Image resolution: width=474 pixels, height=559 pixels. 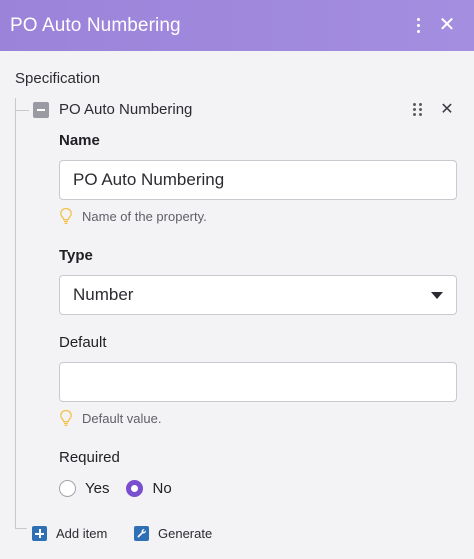 What do you see at coordinates (124, 488) in the screenshot?
I see `required-radio-group: Yes No` at bounding box center [124, 488].